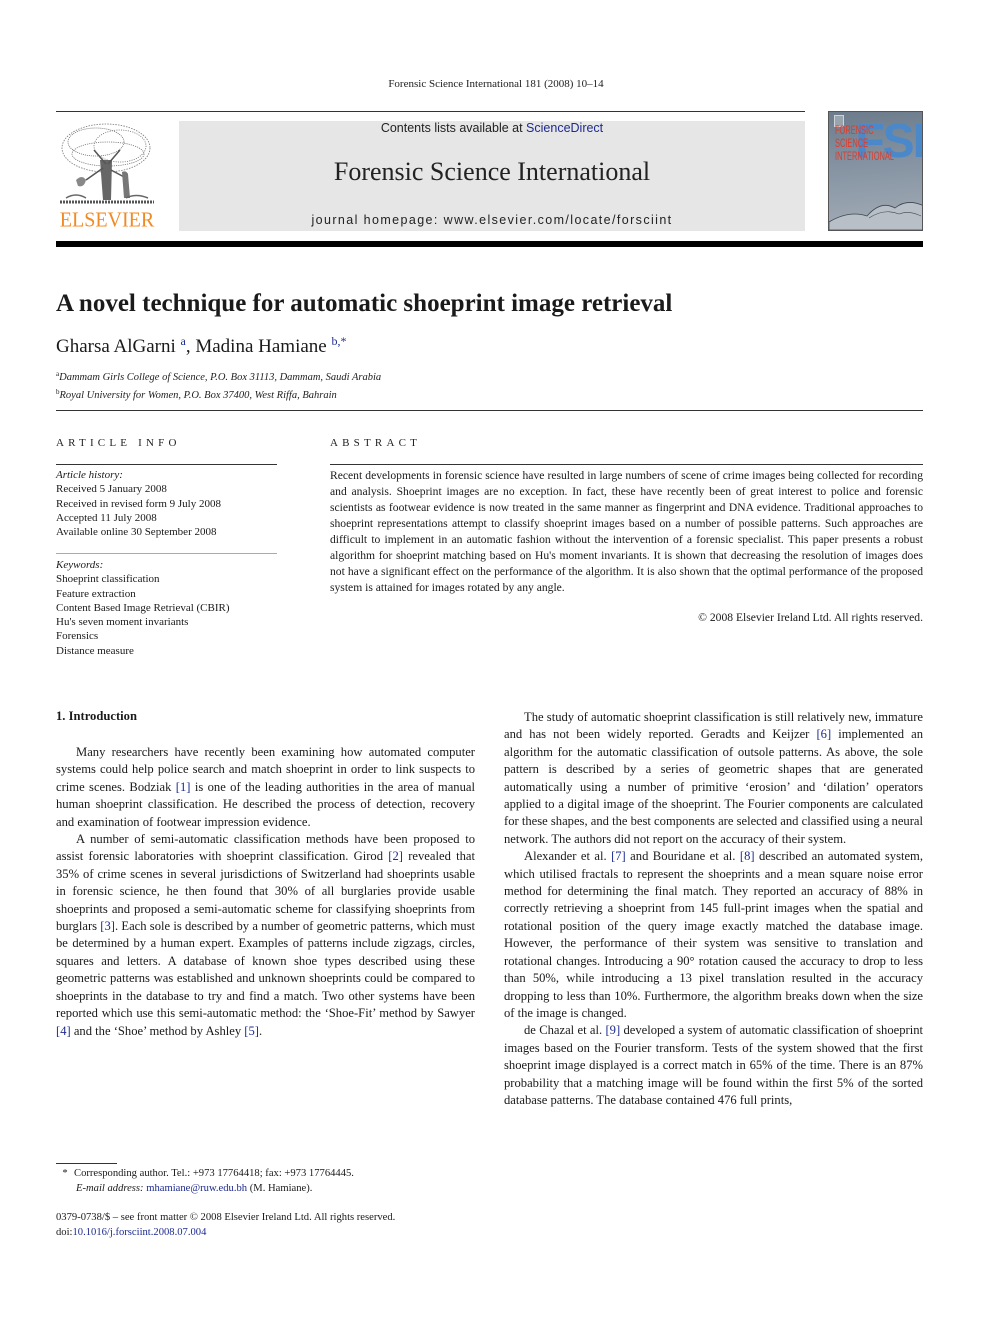 This screenshot has width=992, height=1323. What do you see at coordinates (618, 856) in the screenshot?
I see `citation-link: [7]` at bounding box center [618, 856].